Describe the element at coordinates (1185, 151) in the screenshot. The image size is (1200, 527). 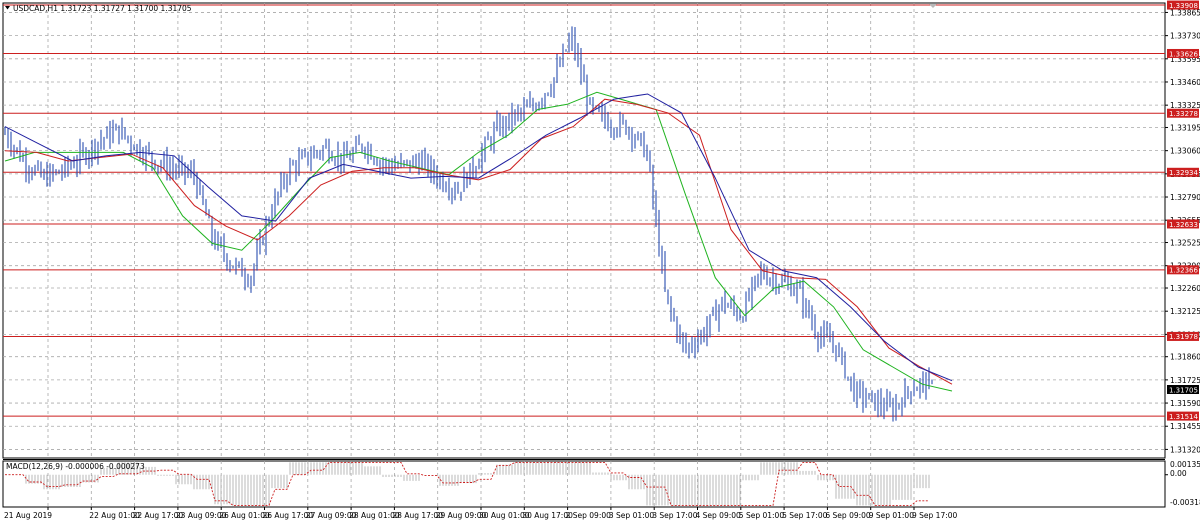
I see `price-tick-label: 1.33060` at that location.